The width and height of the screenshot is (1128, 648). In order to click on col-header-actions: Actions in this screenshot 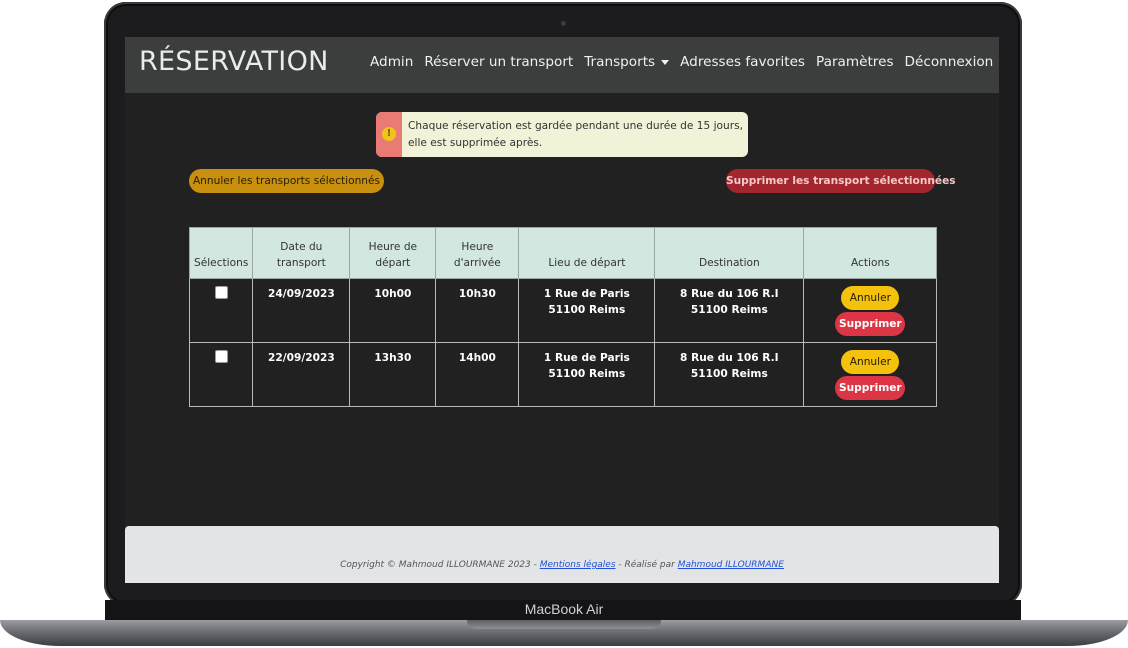, I will do `click(870, 253)`.